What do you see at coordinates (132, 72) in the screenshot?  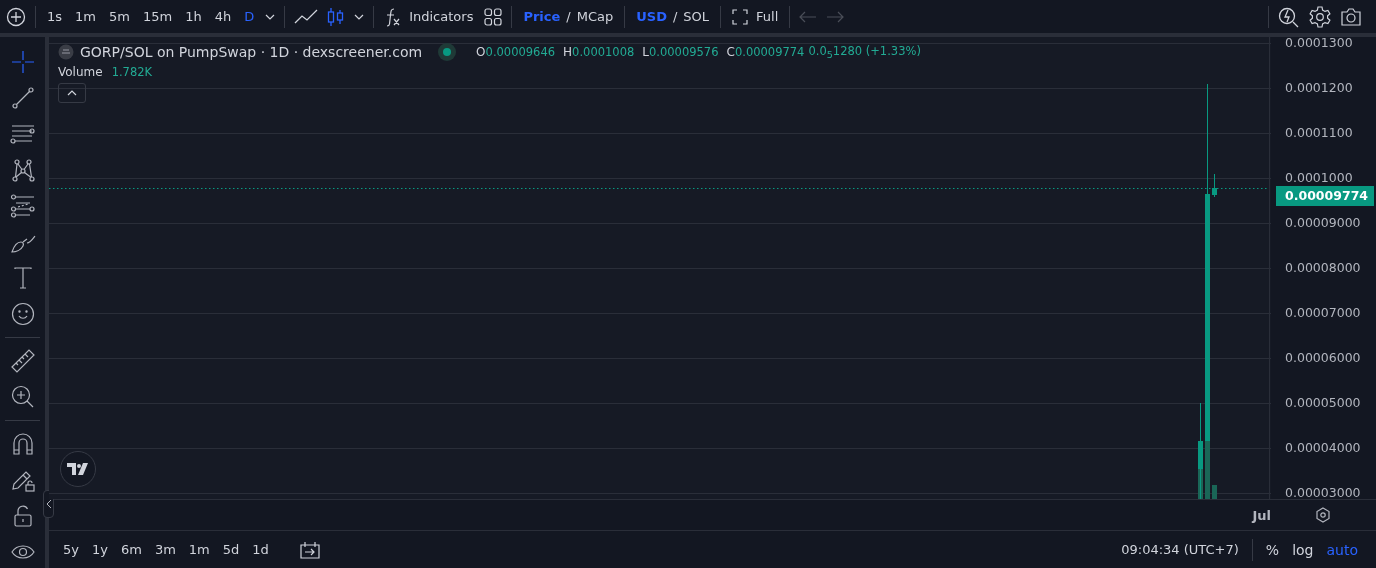 I see `volume-value: 1.782K` at bounding box center [132, 72].